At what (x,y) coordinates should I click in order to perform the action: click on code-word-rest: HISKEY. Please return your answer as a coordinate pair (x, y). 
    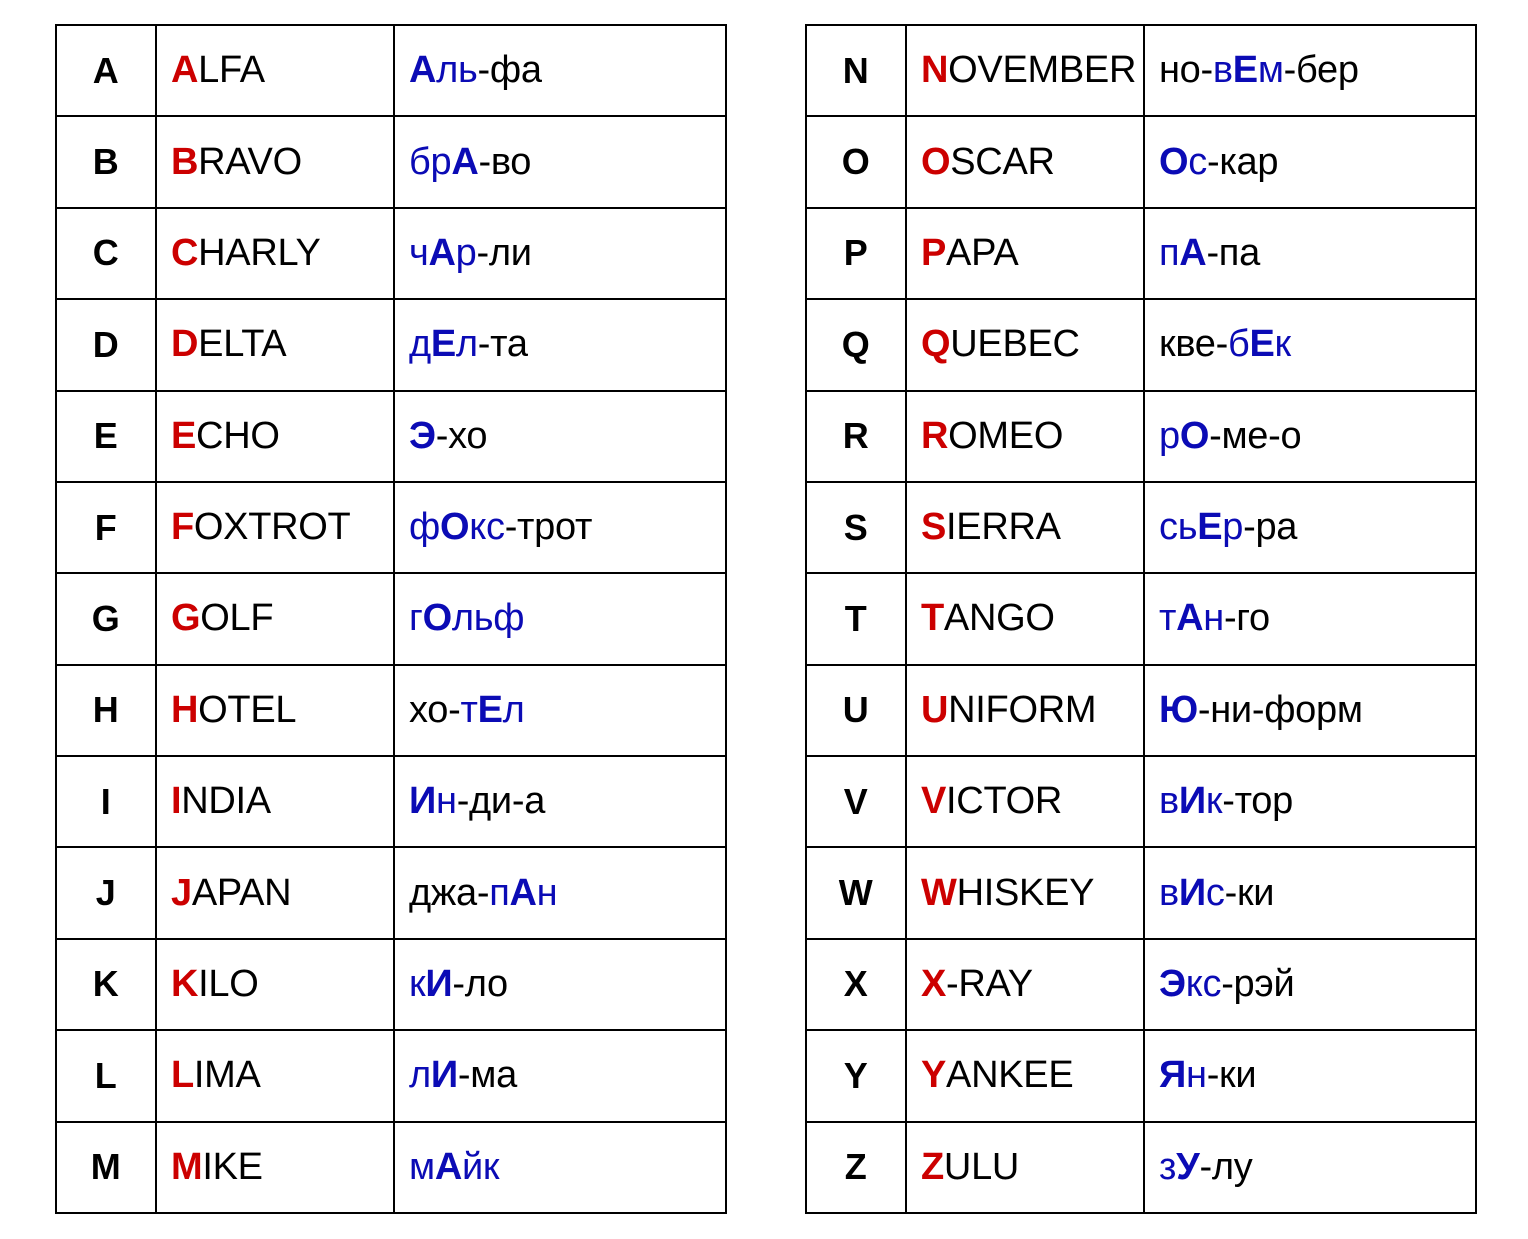
    Looking at the image, I should click on (1025, 892).